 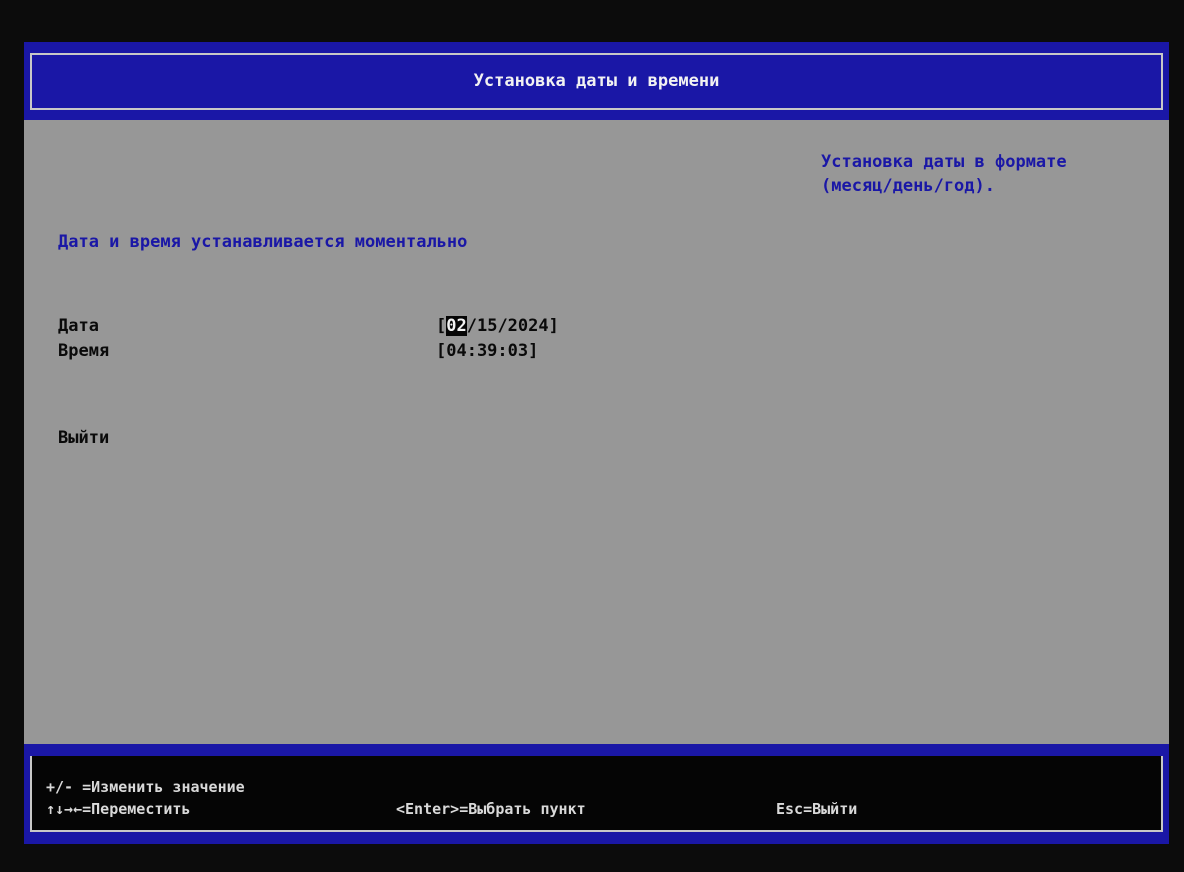 What do you see at coordinates (263, 242) in the screenshot?
I see `notice-text: Дата и время устанавливается моментально` at bounding box center [263, 242].